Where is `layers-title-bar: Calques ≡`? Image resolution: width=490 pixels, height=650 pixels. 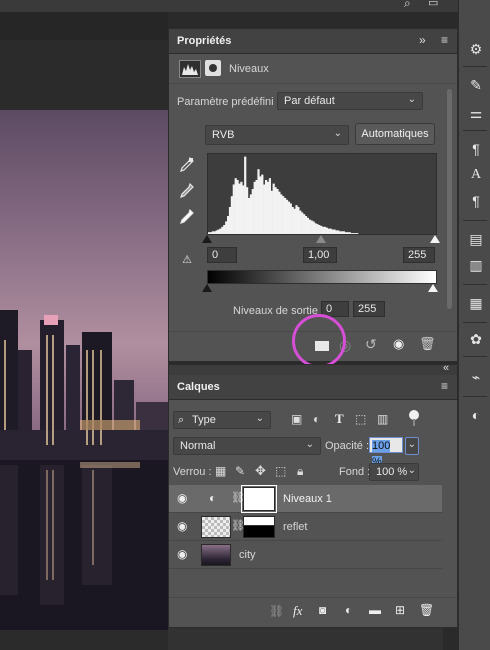
layers-title-bar: Calques ≡ is located at coordinates (313, 387).